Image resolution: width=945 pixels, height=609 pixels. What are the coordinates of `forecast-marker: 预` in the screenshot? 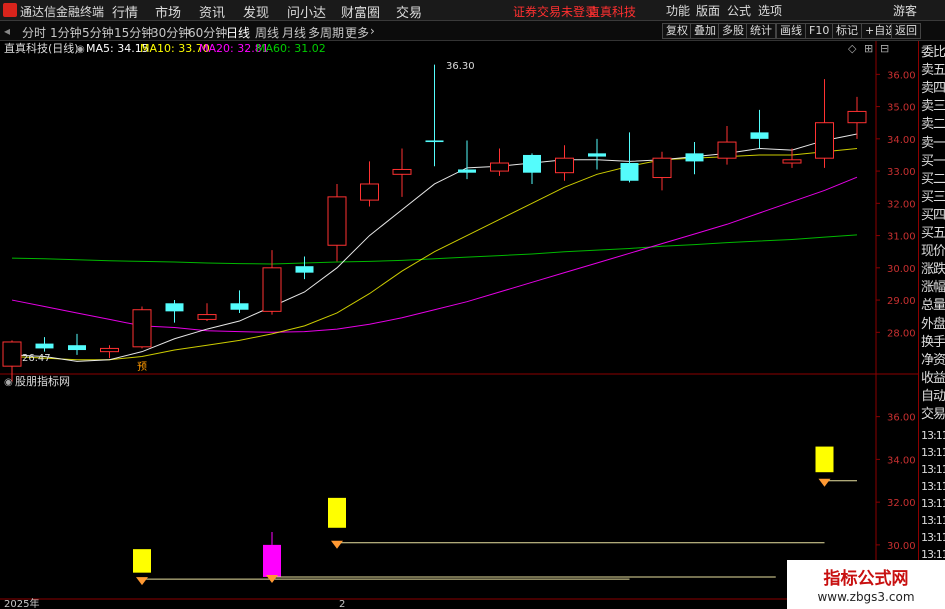 It's located at (142, 367).